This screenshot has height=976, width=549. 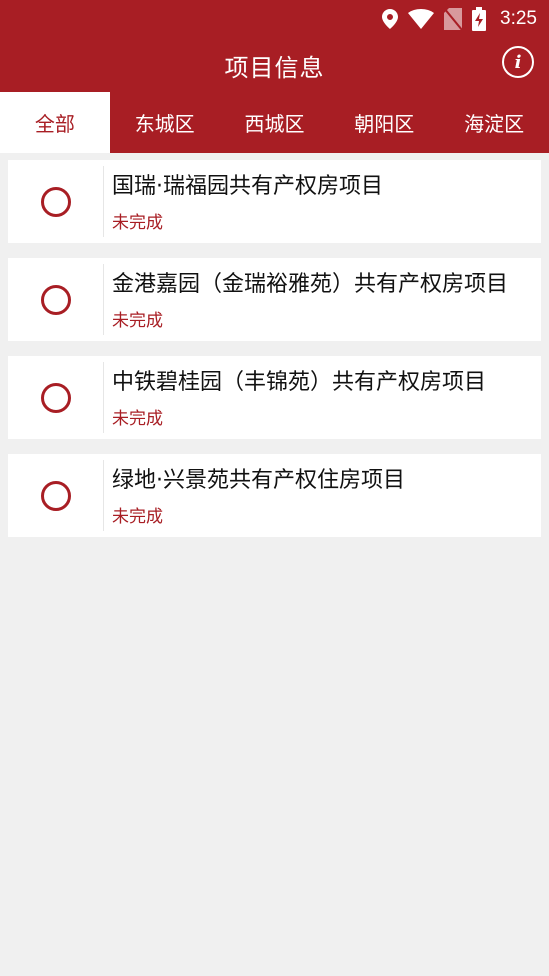 I want to click on district-tabs: 全部 东城区 西城区 朝阳区 海淀区, so click(x=274, y=122).